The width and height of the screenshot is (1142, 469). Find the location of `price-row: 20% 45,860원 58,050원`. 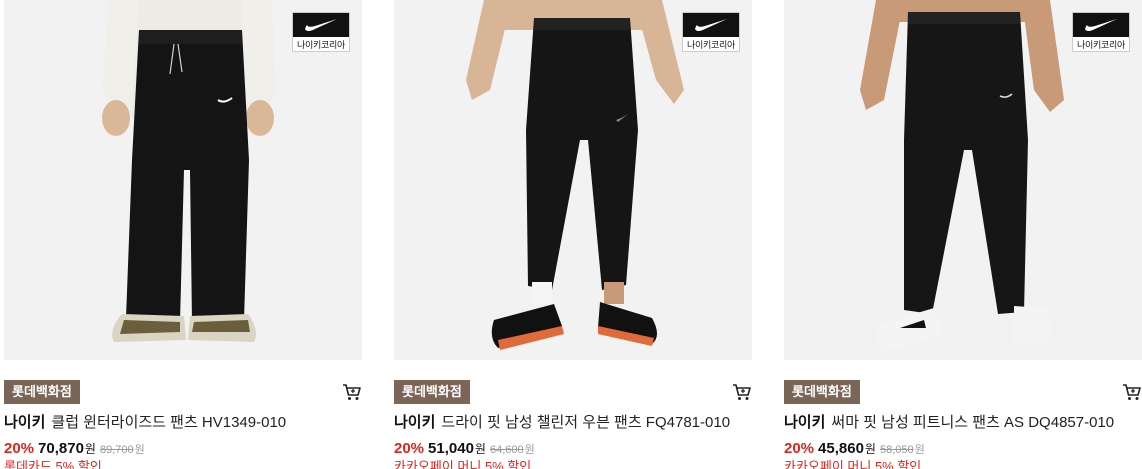

price-row: 20% 45,860원 58,050원 is located at coordinates (854, 449).